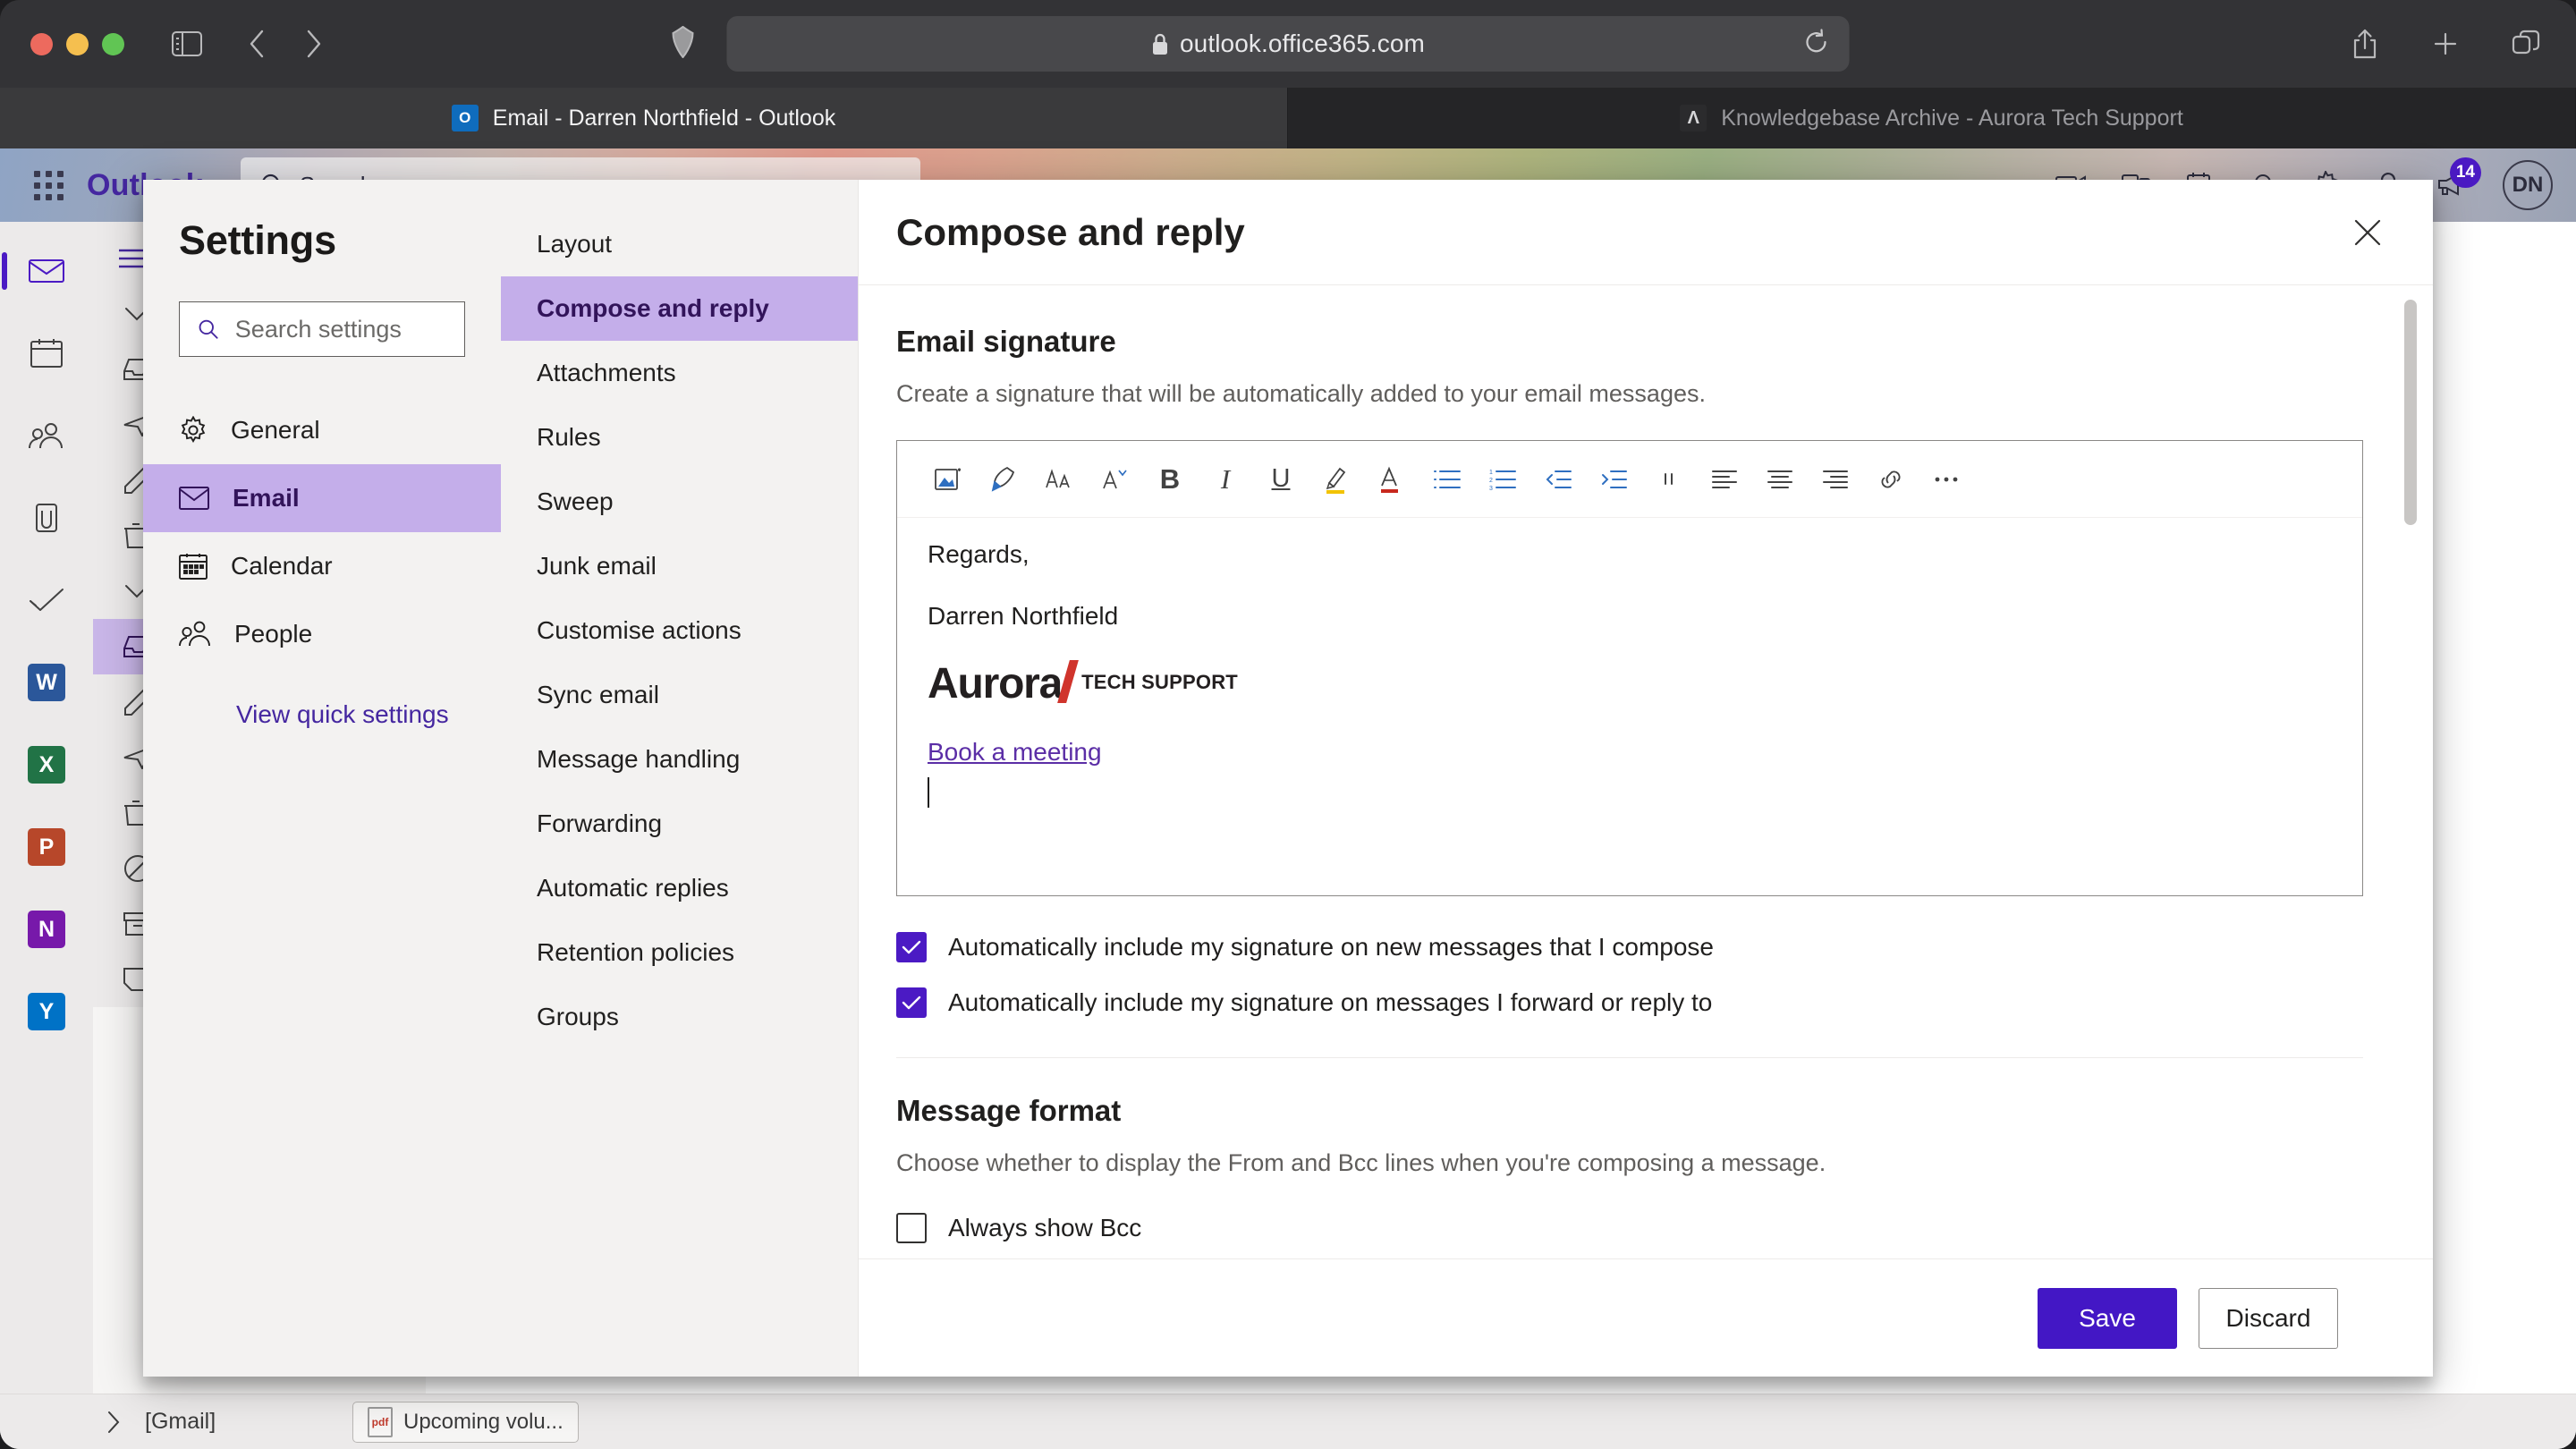 The width and height of the screenshot is (2576, 1449). Describe the element at coordinates (679, 1017) in the screenshot. I see `subnav-item-groups: Groups` at that location.